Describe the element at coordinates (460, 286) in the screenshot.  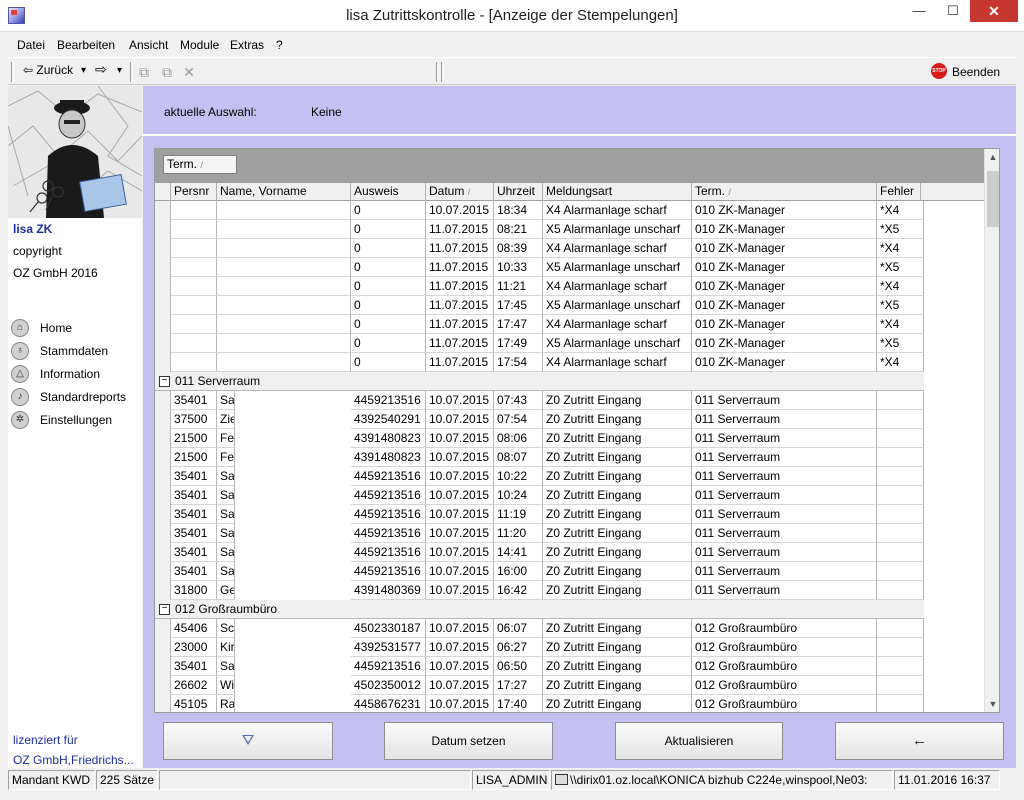
I see `cell-datum: 11.07.2015` at that location.